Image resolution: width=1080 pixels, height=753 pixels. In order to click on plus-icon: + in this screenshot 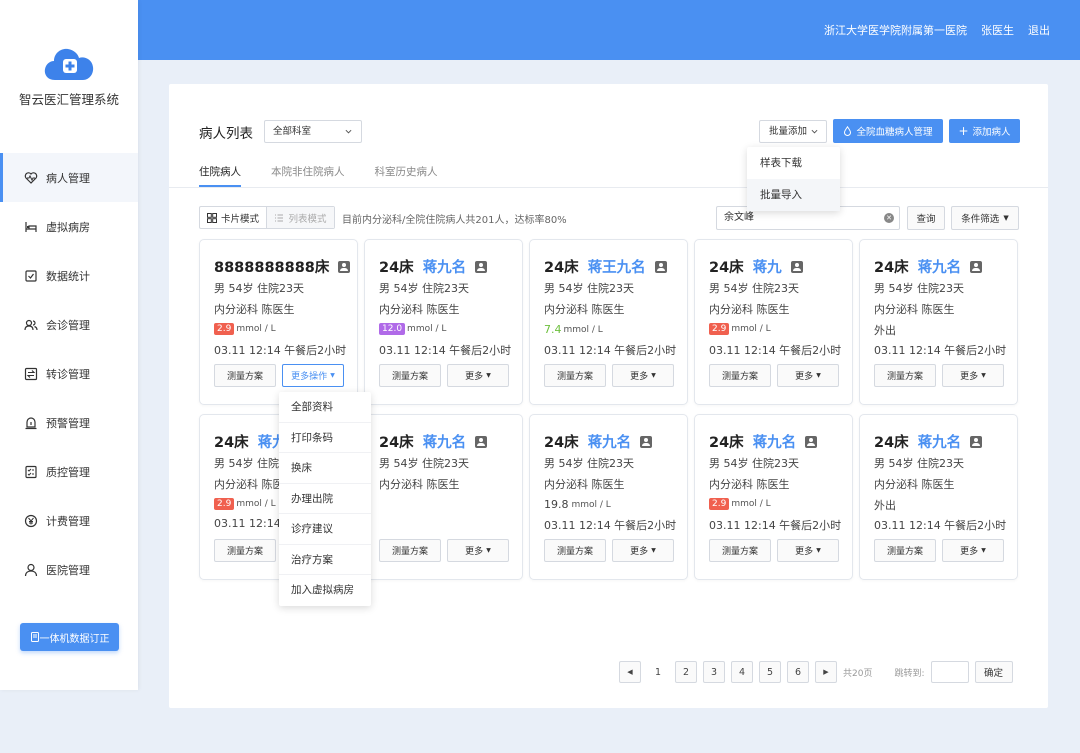, I will do `click(963, 131)`.